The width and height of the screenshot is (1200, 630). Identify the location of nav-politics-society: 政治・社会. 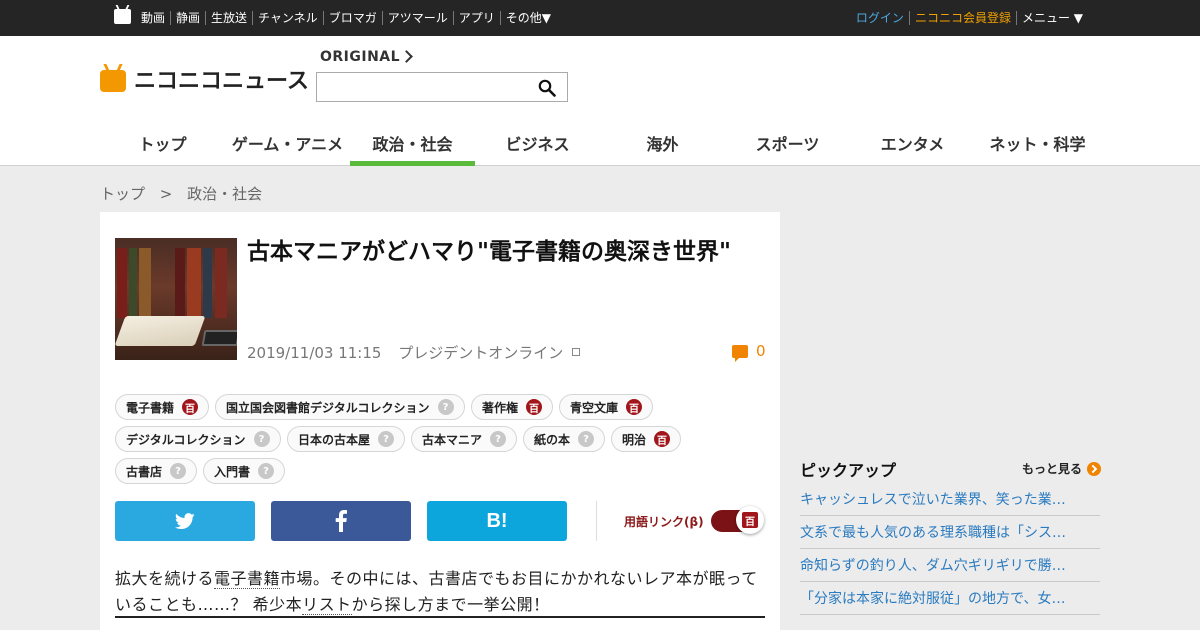
(412, 145).